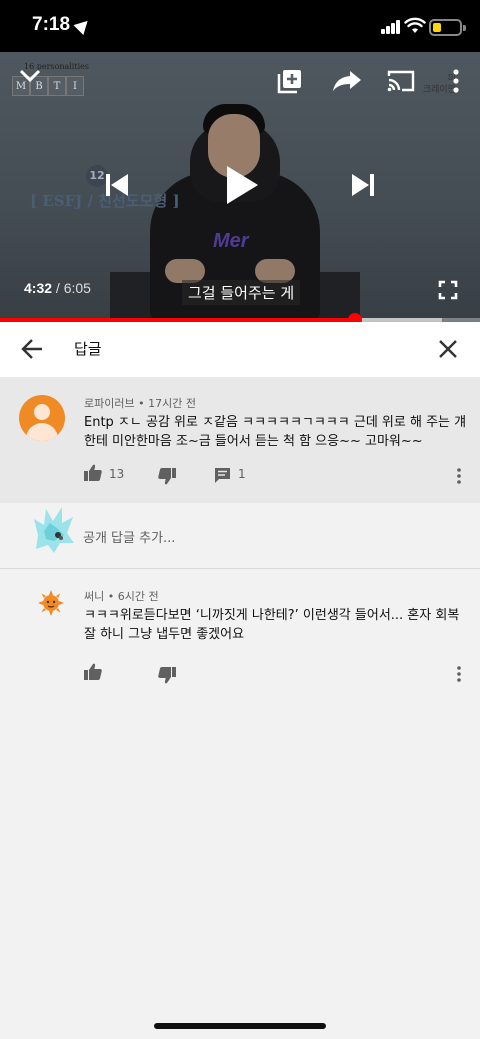 This screenshot has height=1039, width=480. I want to click on duration: / 6:05, so click(73, 288).